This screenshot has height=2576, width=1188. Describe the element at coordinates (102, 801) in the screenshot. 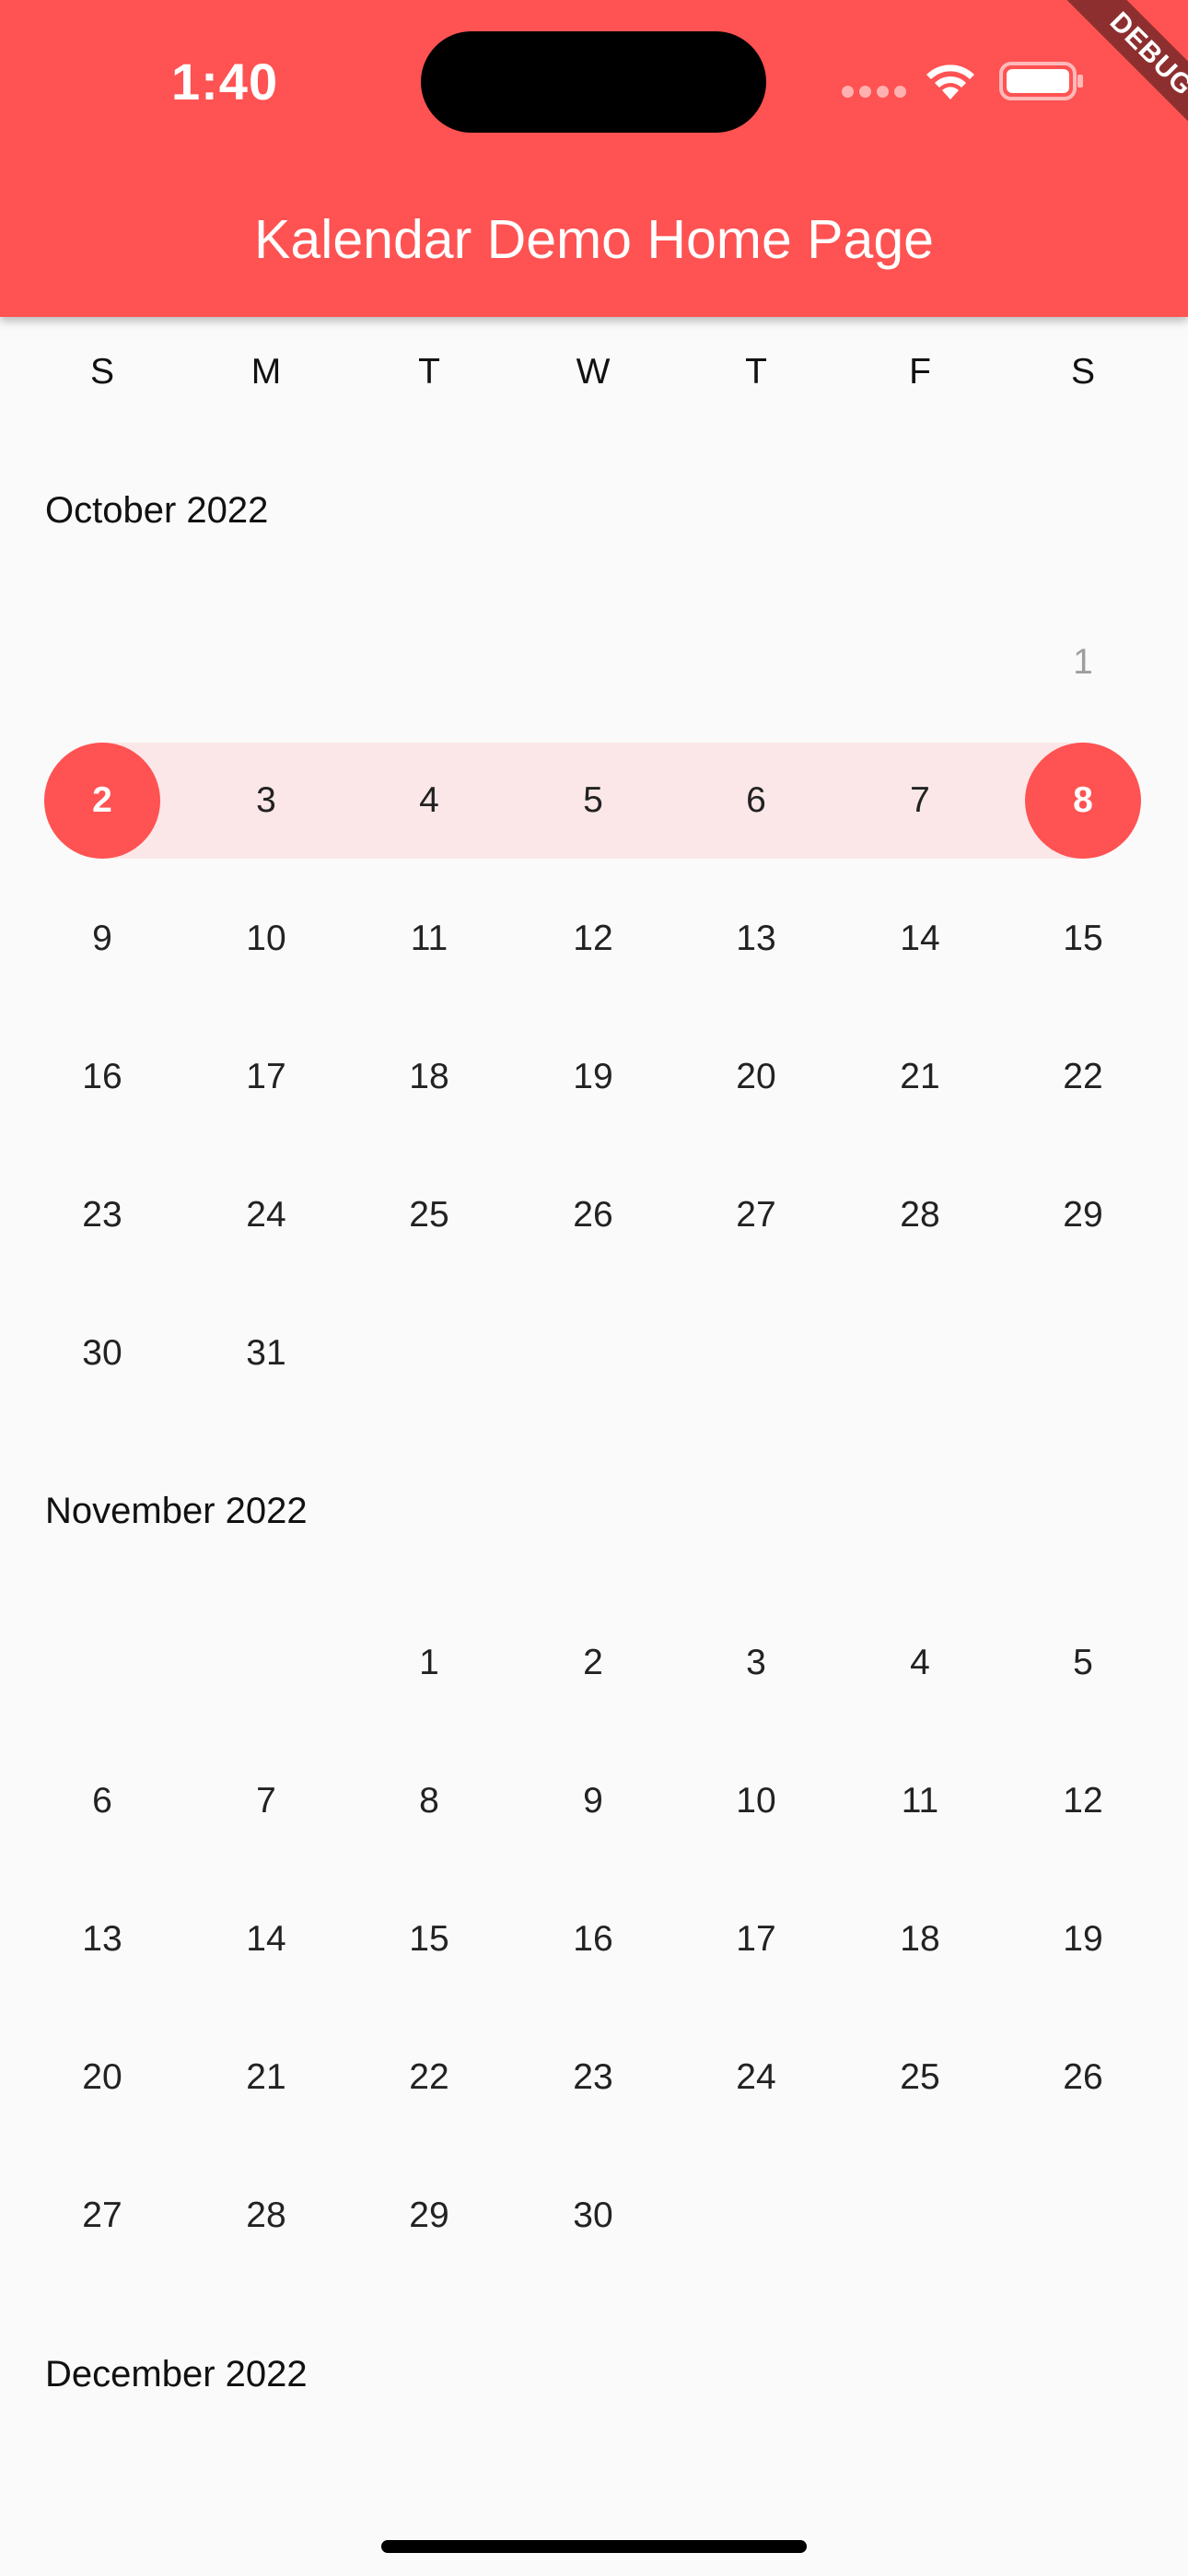

I see `selected-start-day: 2` at that location.